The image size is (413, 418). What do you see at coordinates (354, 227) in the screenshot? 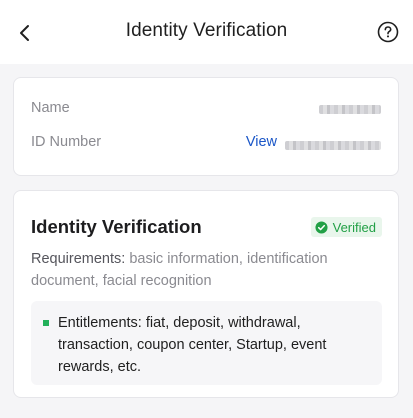
I see `status-badge-text: Verified` at bounding box center [354, 227].